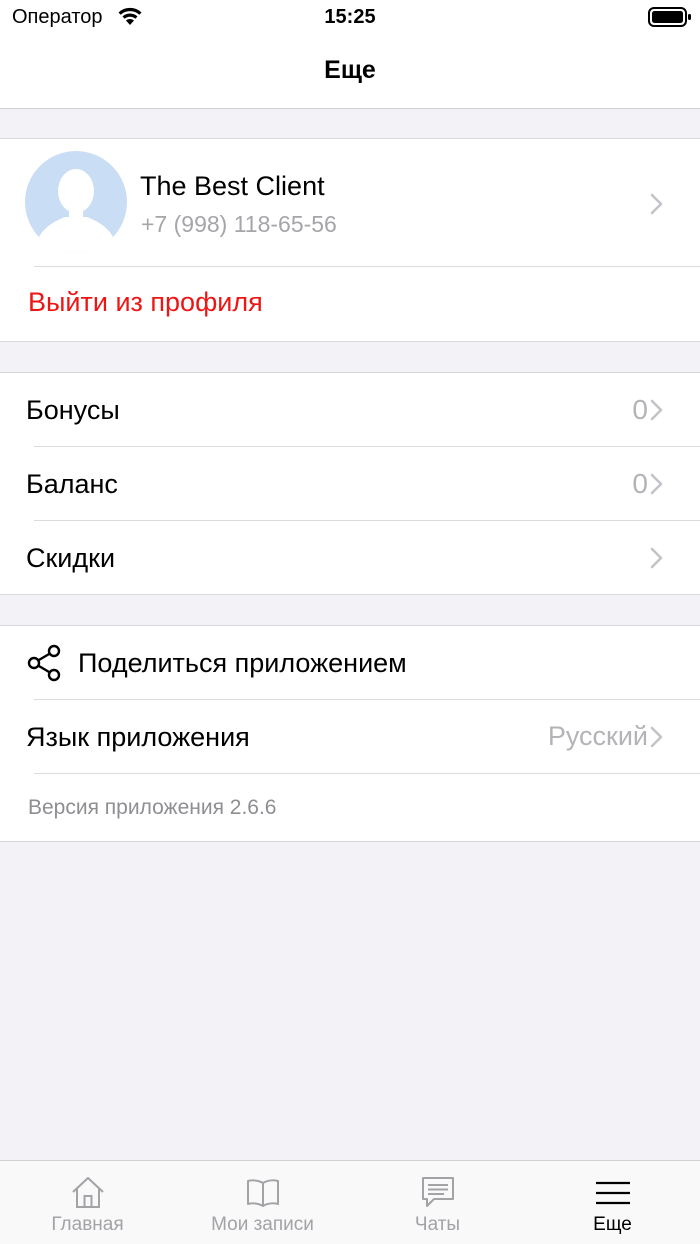 This screenshot has height=1244, width=700. I want to click on book-icon, so click(262, 1193).